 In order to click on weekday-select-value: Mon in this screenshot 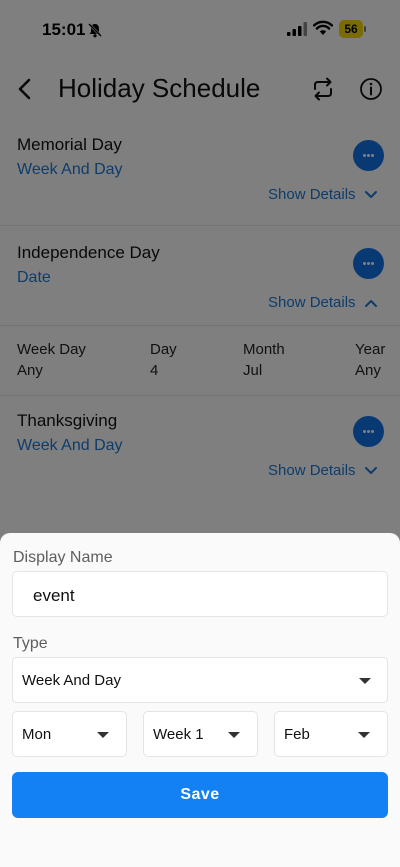, I will do `click(37, 734)`.